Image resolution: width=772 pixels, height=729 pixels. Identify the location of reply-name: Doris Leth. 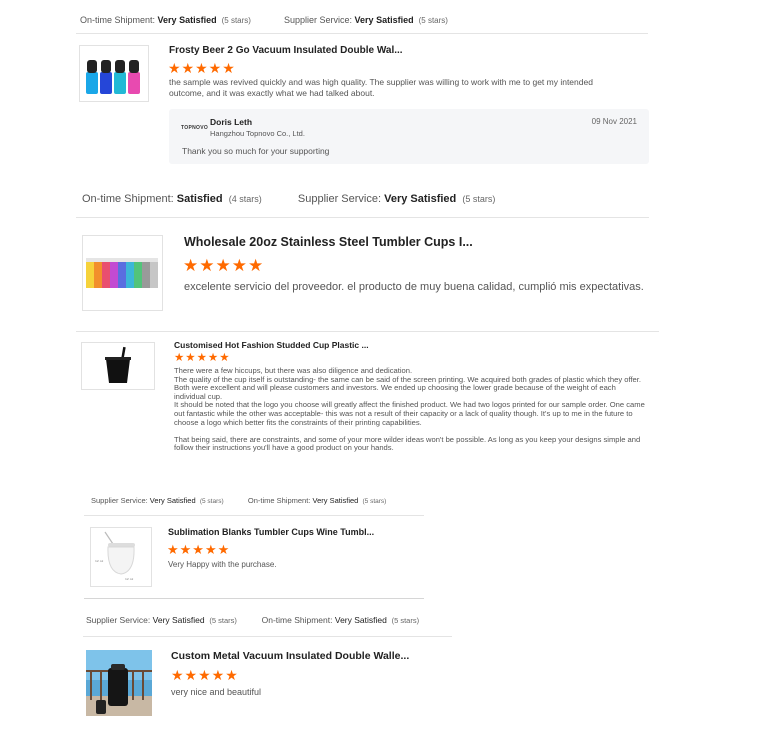
(231, 122).